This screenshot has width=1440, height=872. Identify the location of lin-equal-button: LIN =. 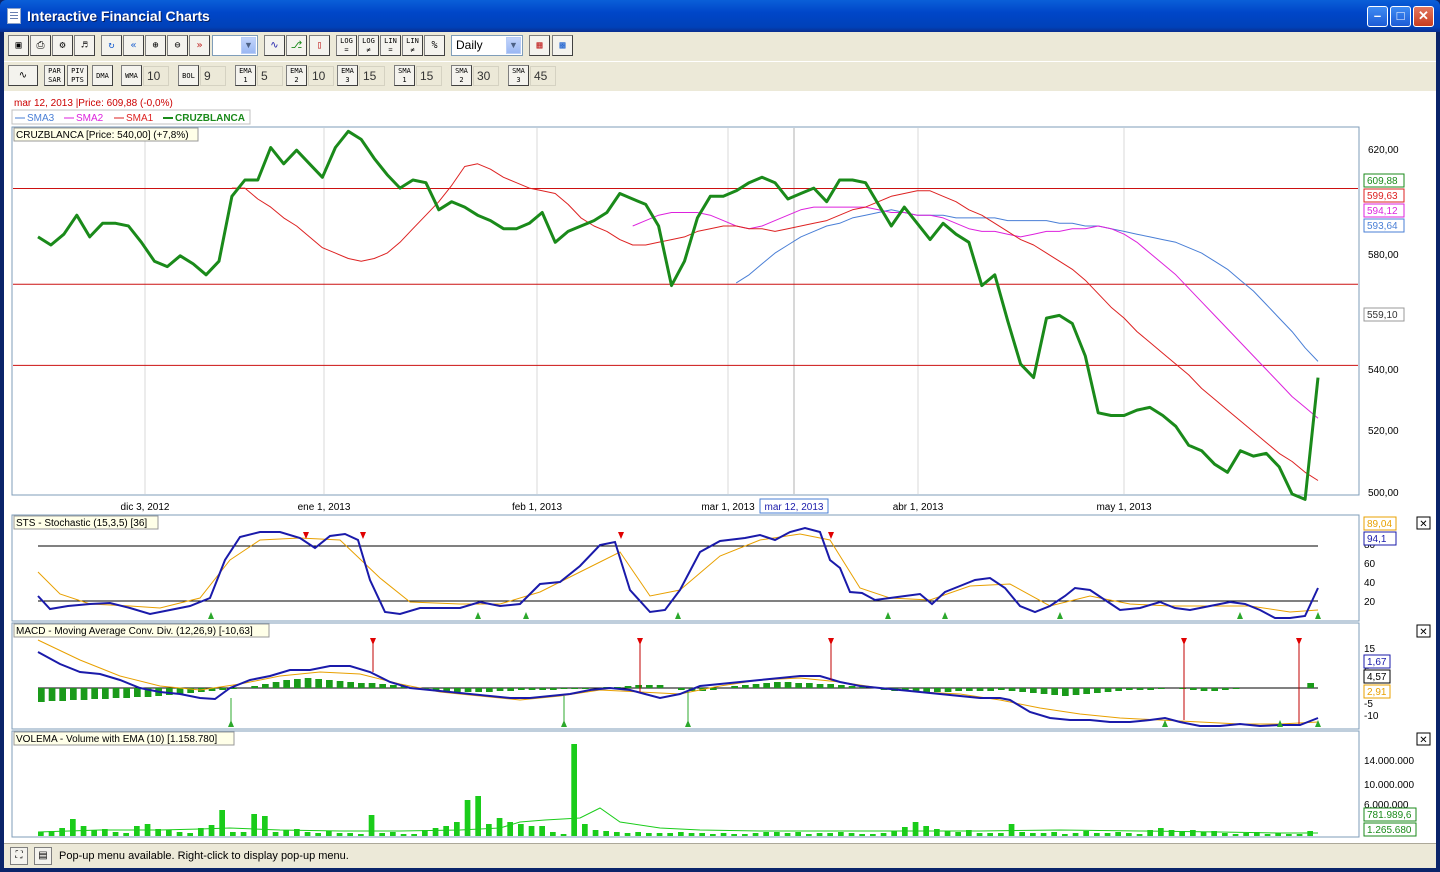
(390, 45).